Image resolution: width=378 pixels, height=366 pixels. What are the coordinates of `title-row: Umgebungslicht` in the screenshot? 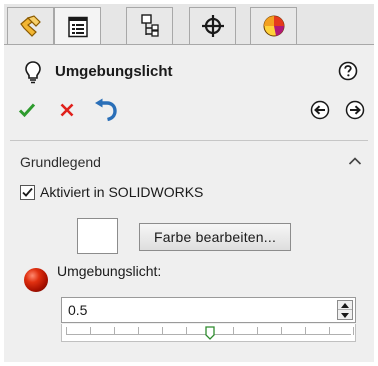 It's located at (189, 73).